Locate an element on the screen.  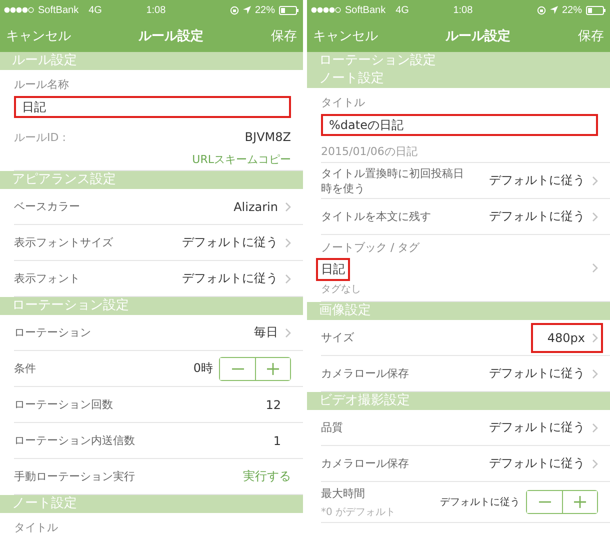
row-label: 品質 is located at coordinates (332, 427).